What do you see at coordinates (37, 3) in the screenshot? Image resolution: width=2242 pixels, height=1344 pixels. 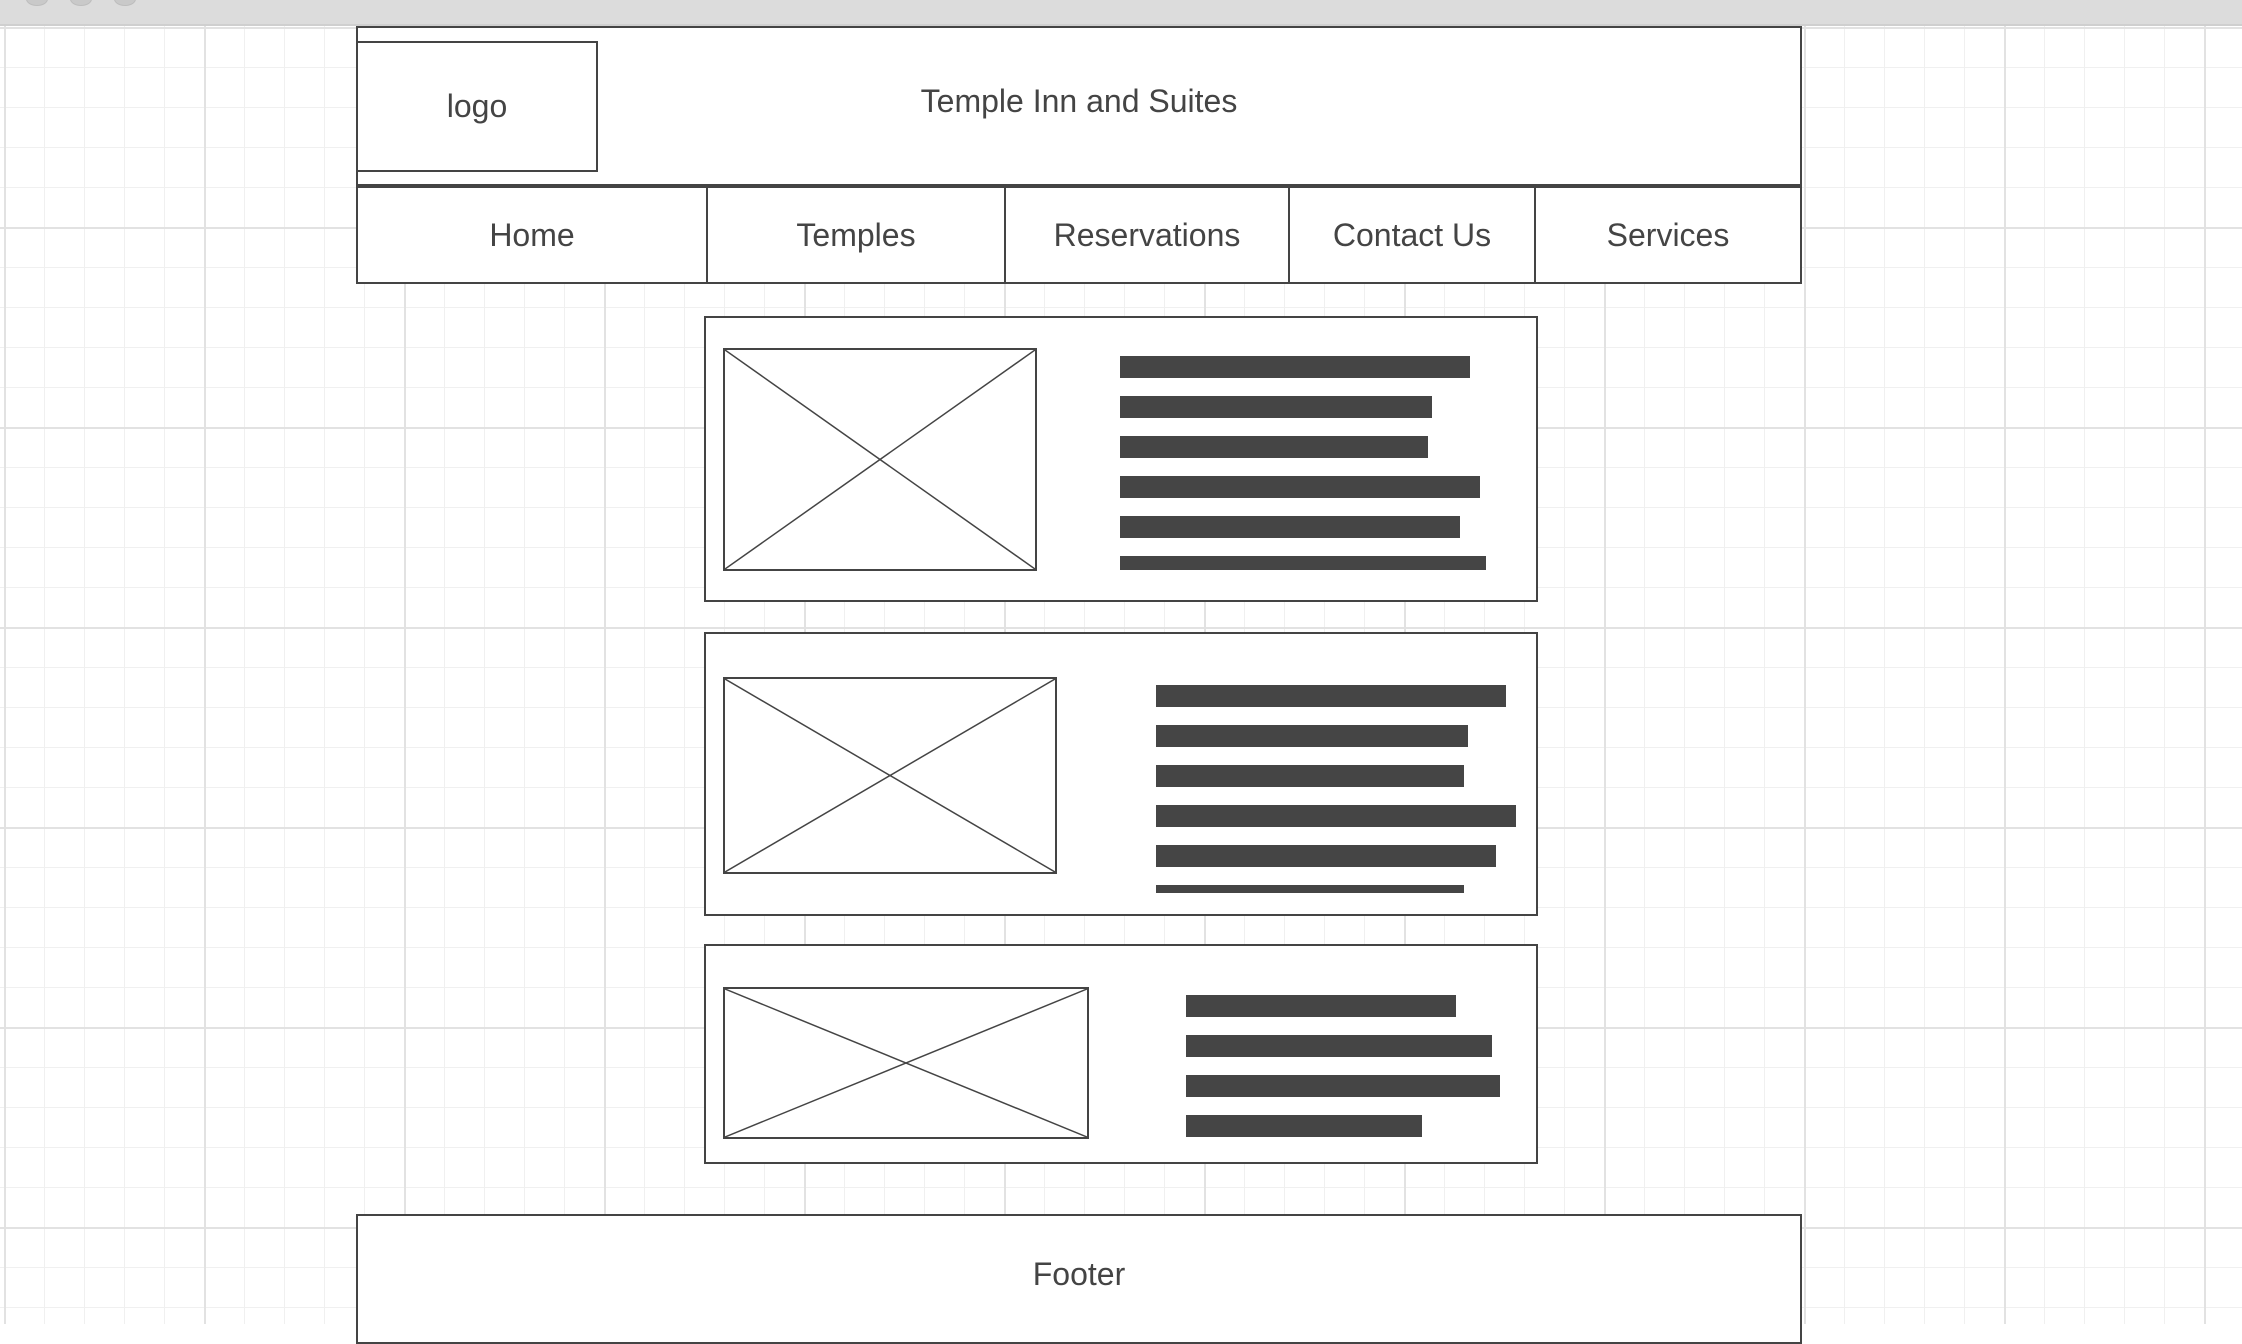 I see `window-close-icon` at bounding box center [37, 3].